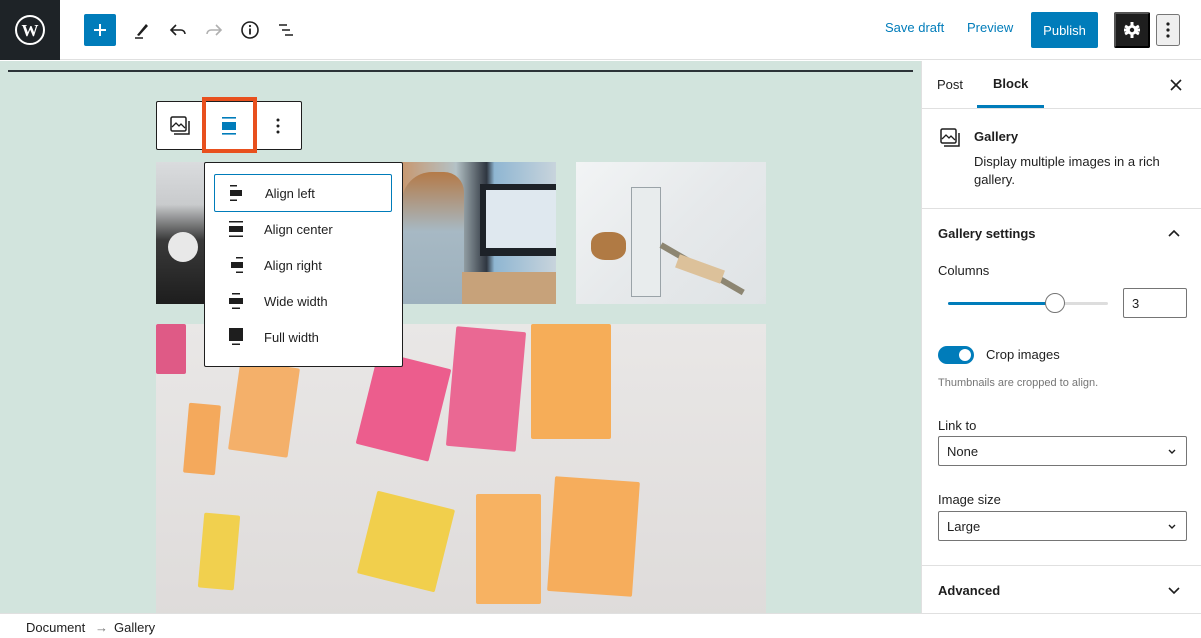 This screenshot has width=1201, height=638. I want to click on plus-icon, so click(100, 30).